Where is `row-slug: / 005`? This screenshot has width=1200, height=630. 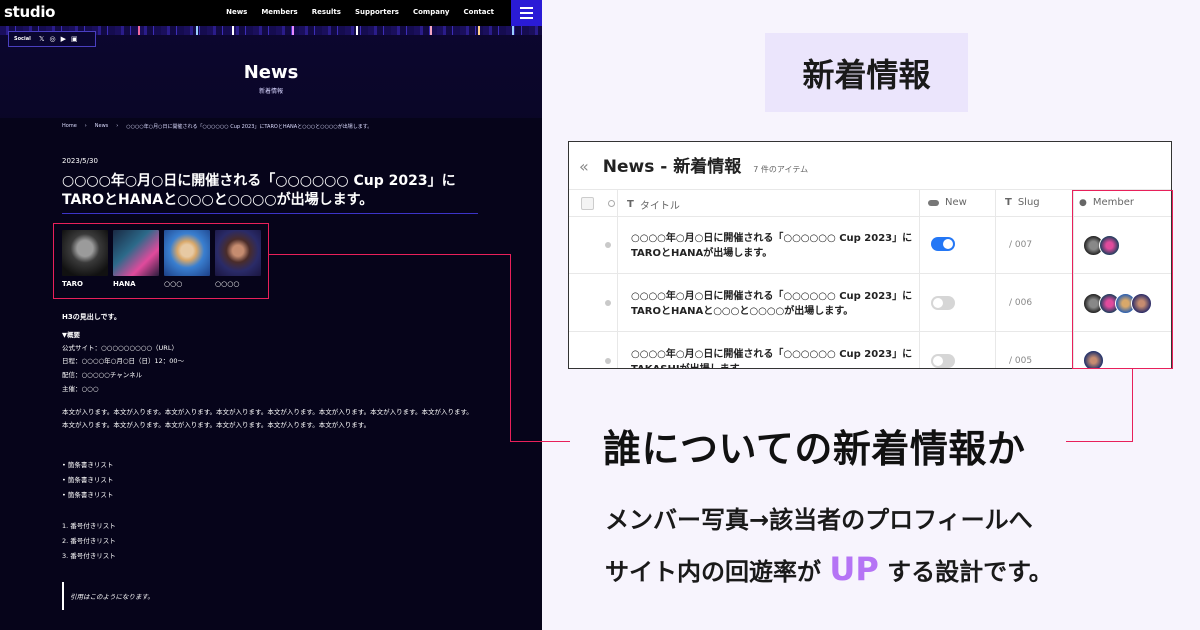 row-slug: / 005 is located at coordinates (1021, 361).